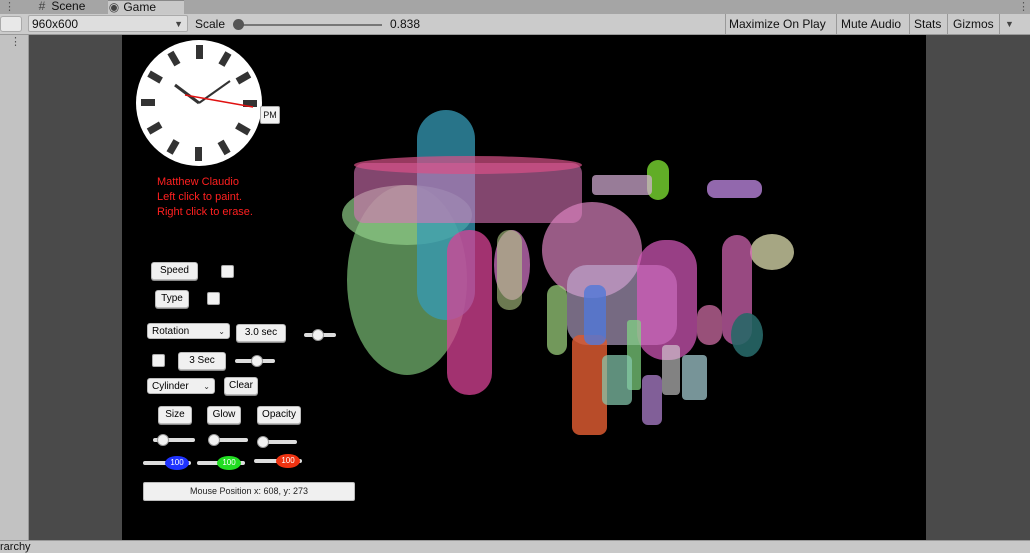 The width and height of the screenshot is (1030, 553). What do you see at coordinates (224, 415) in the screenshot?
I see `glow-button: Glow` at bounding box center [224, 415].